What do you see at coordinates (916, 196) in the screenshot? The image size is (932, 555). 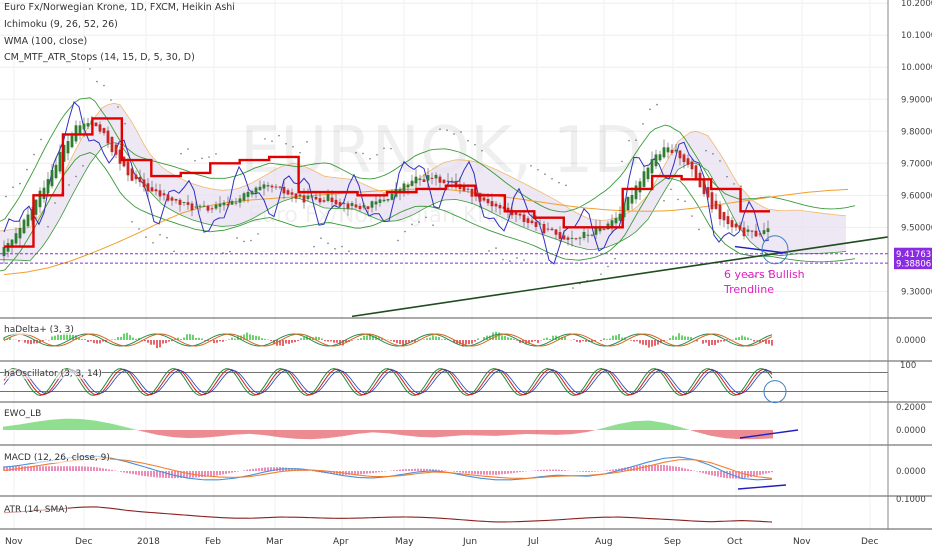 I see `price-tick-label: 9.60000` at bounding box center [916, 196].